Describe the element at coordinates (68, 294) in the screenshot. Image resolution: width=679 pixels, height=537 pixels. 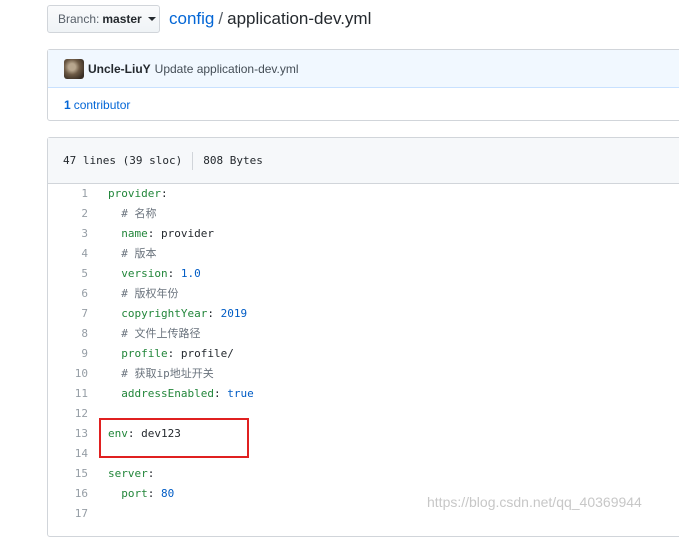
I see `line-number: 6` at that location.